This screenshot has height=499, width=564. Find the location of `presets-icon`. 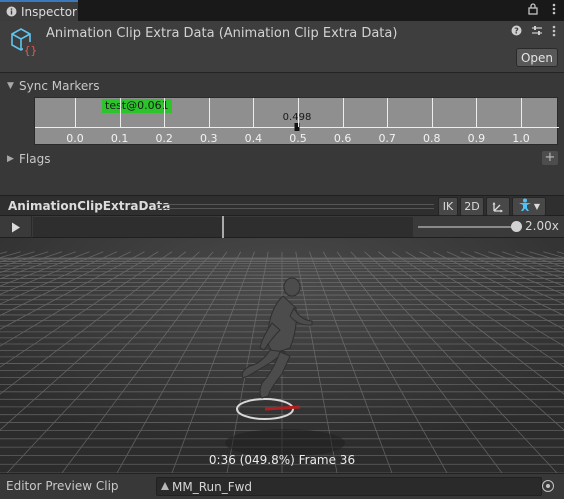

presets-icon is located at coordinates (537, 32).